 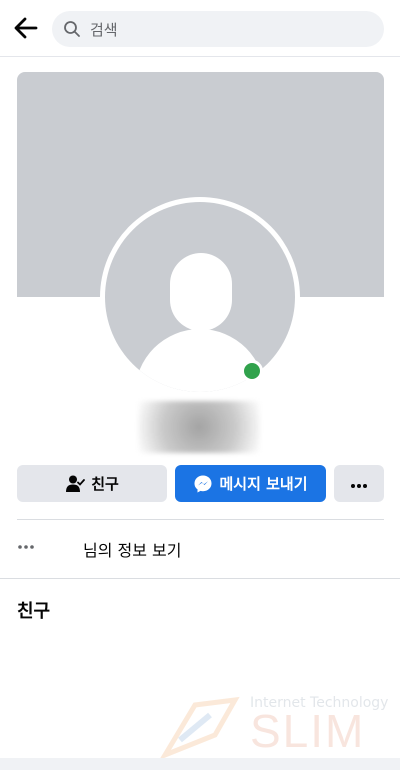 What do you see at coordinates (105, 484) in the screenshot?
I see `friend-button-label: 친구` at bounding box center [105, 484].